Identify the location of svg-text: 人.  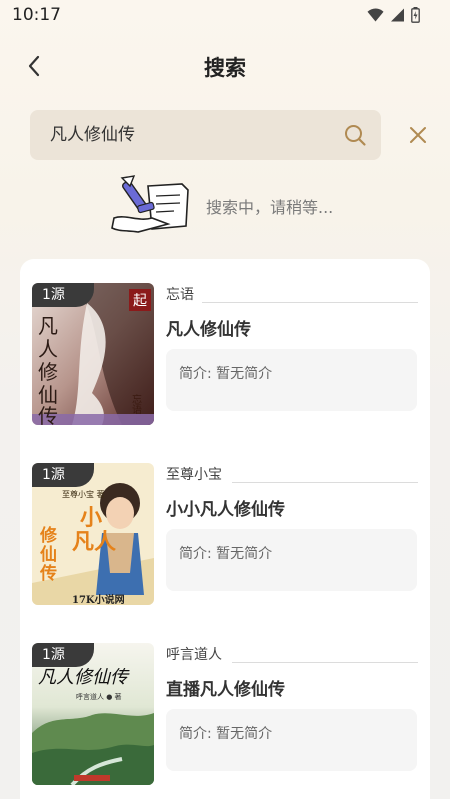
(48, 349).